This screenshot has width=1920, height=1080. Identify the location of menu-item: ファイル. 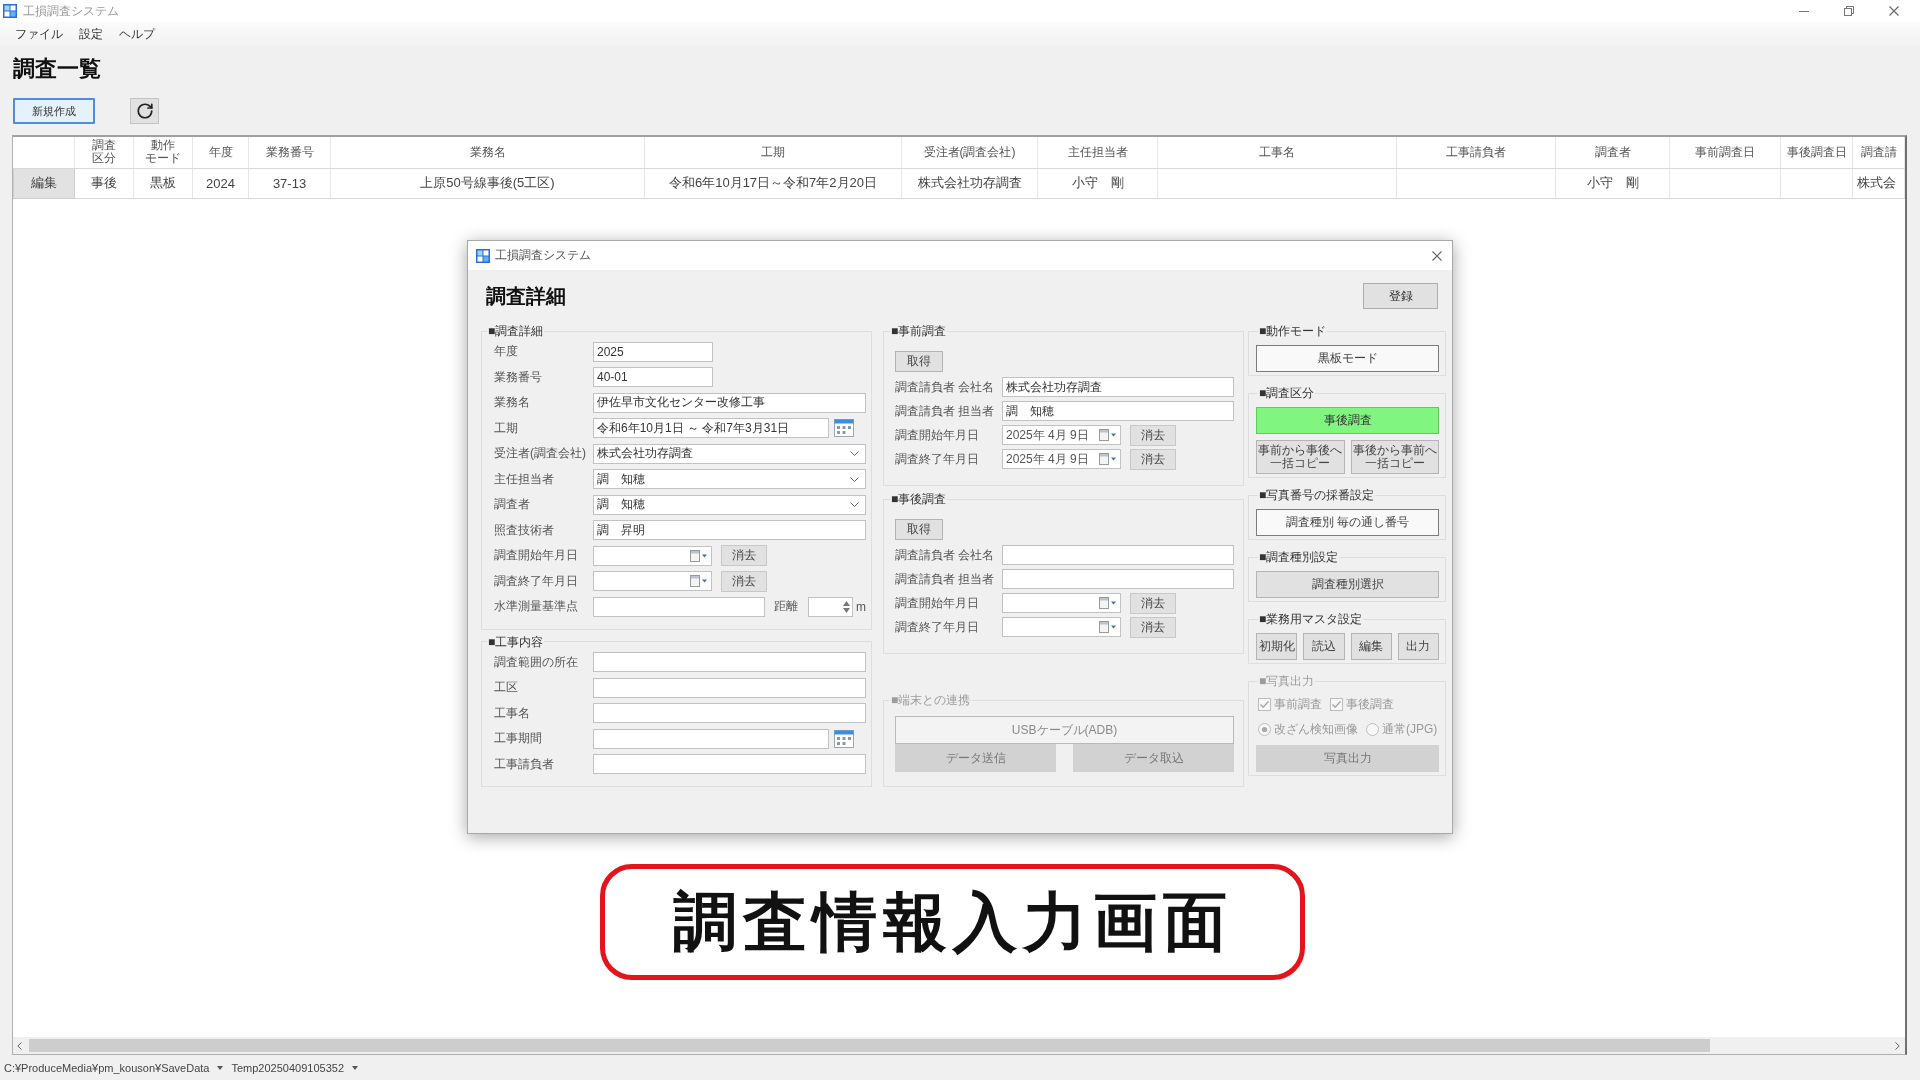
(39, 34).